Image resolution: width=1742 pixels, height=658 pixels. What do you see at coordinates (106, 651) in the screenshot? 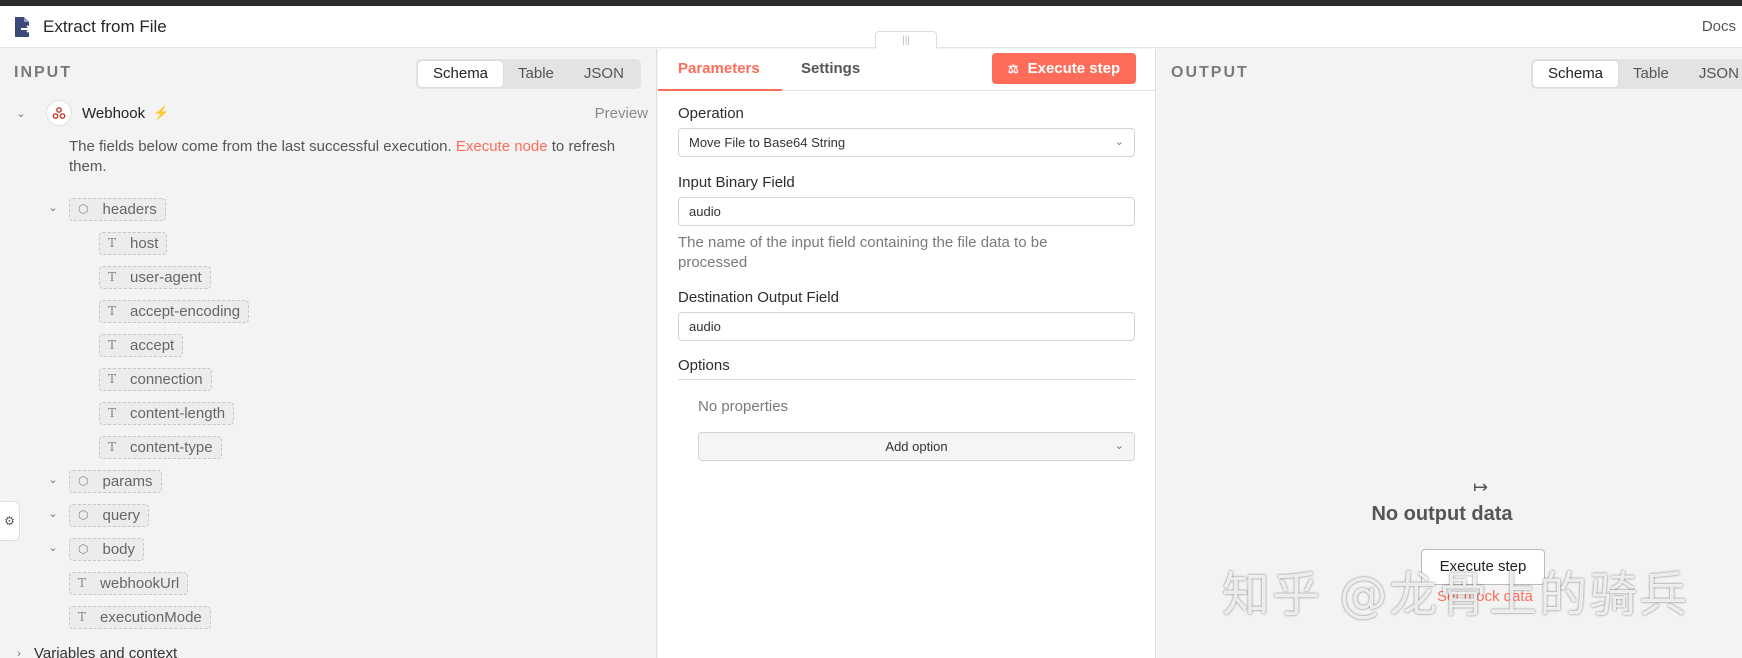
I see `variables-label: Variables and context` at bounding box center [106, 651].